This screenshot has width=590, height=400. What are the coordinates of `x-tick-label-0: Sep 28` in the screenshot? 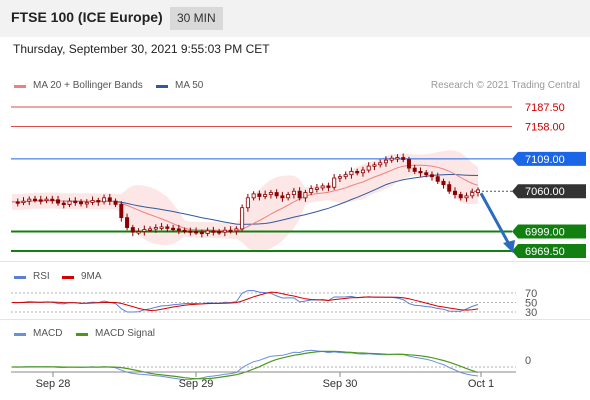 It's located at (53, 384).